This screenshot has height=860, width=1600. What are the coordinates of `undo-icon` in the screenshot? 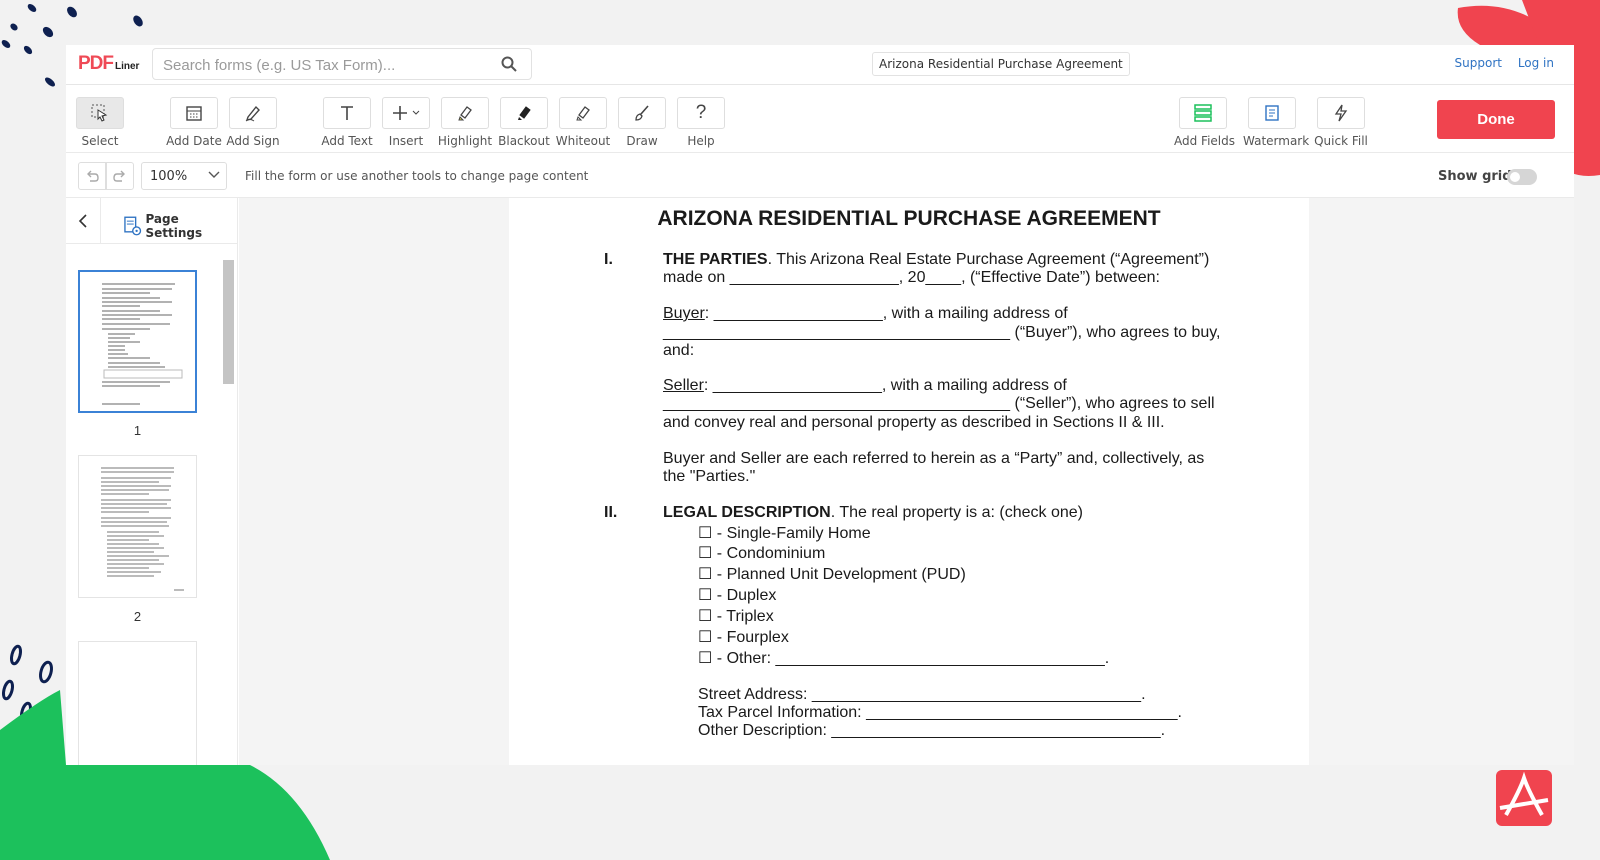 It's located at (93, 176).